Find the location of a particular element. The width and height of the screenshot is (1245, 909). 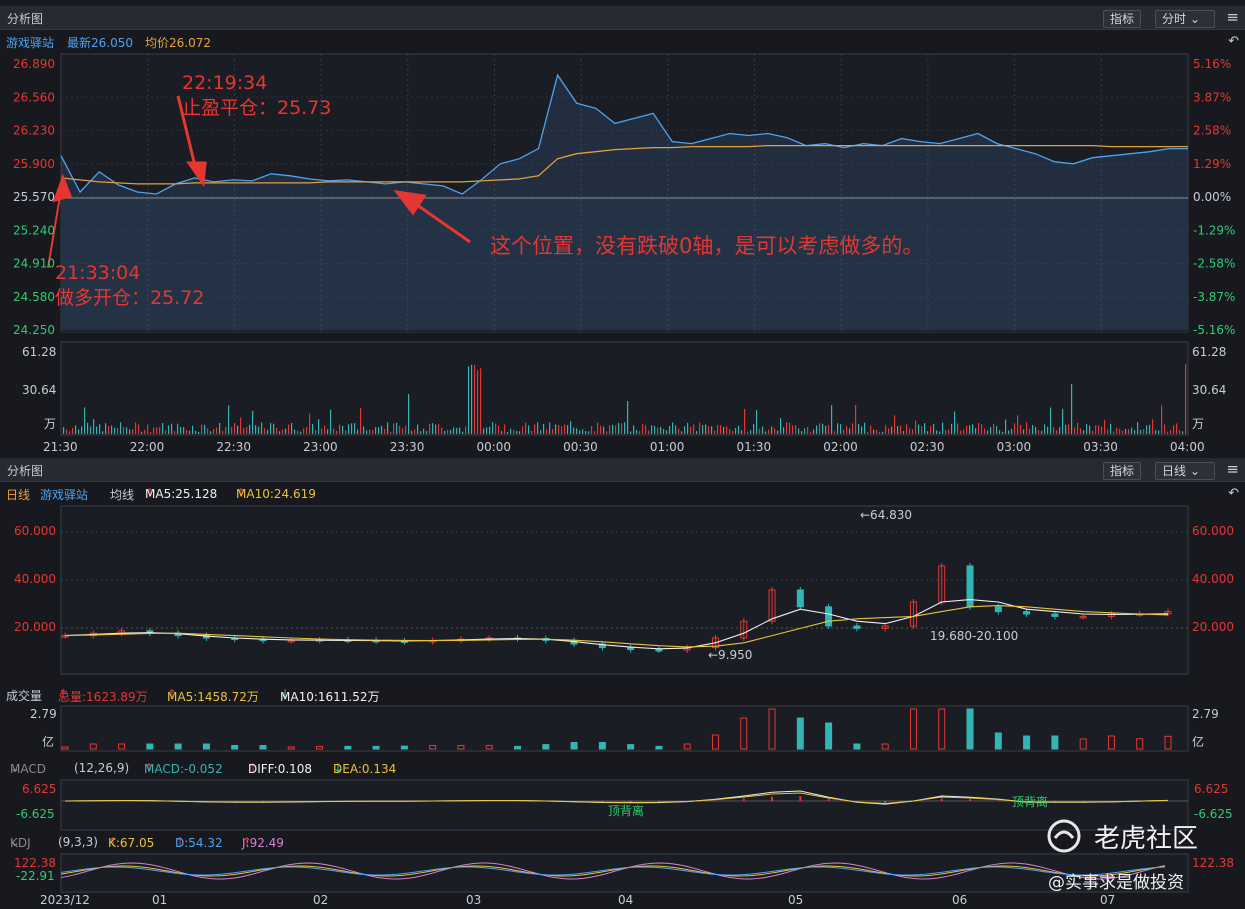

vol-axis-right-top: 2.79 is located at coordinates (1205, 714).